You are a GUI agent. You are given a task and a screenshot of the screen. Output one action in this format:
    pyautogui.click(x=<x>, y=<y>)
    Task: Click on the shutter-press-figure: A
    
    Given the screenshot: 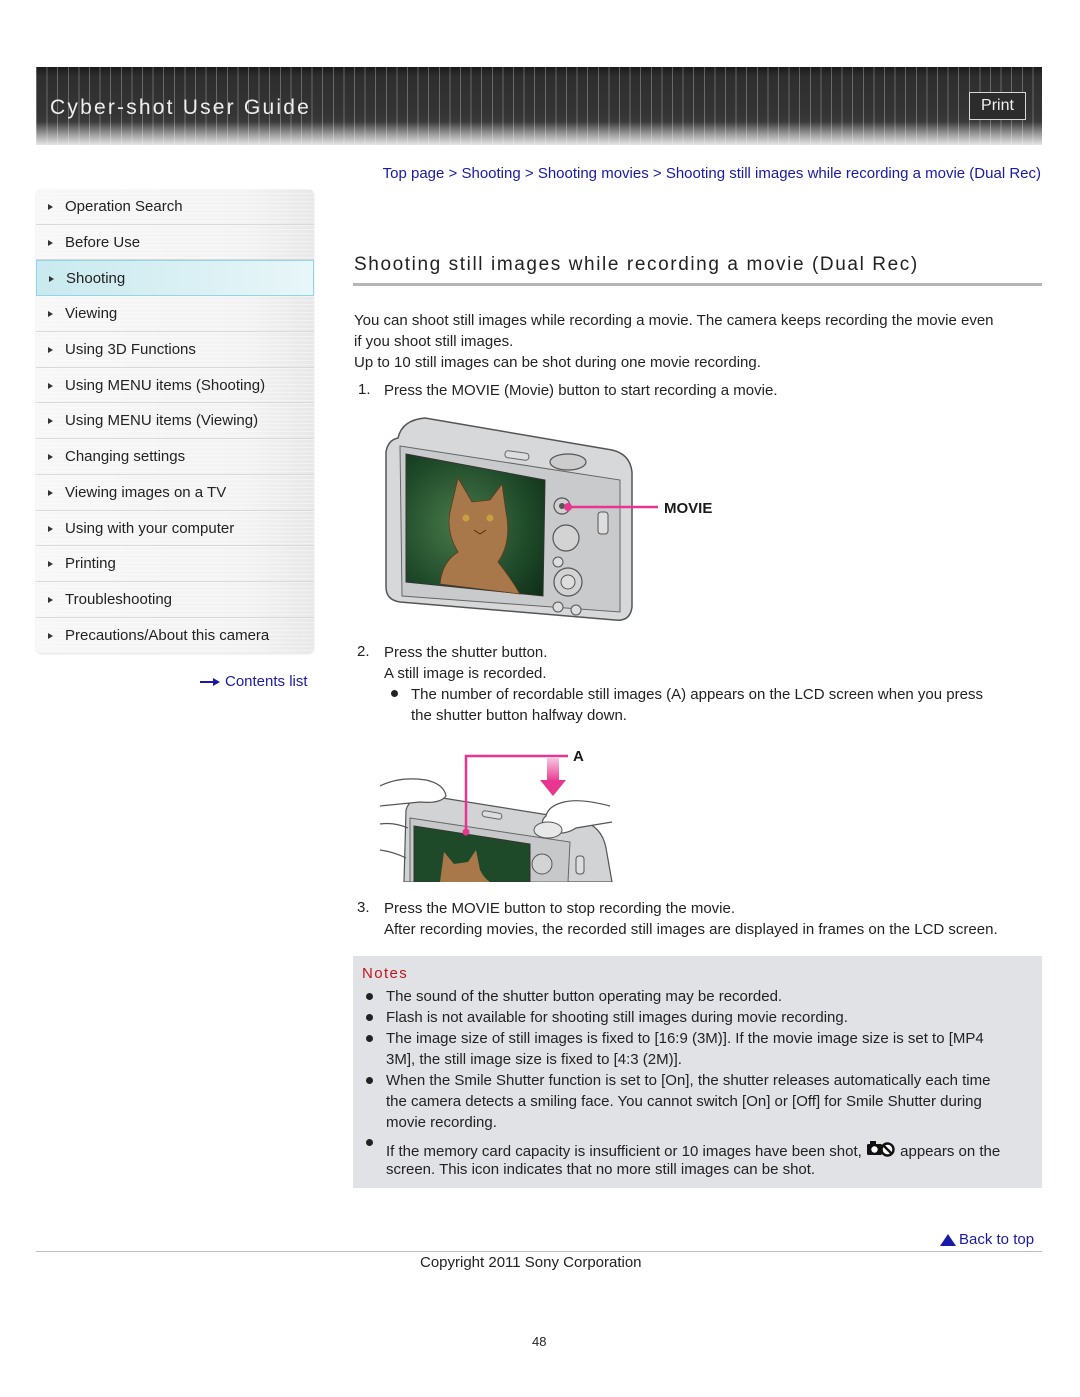 What is the action you would take?
    pyautogui.click(x=496, y=815)
    